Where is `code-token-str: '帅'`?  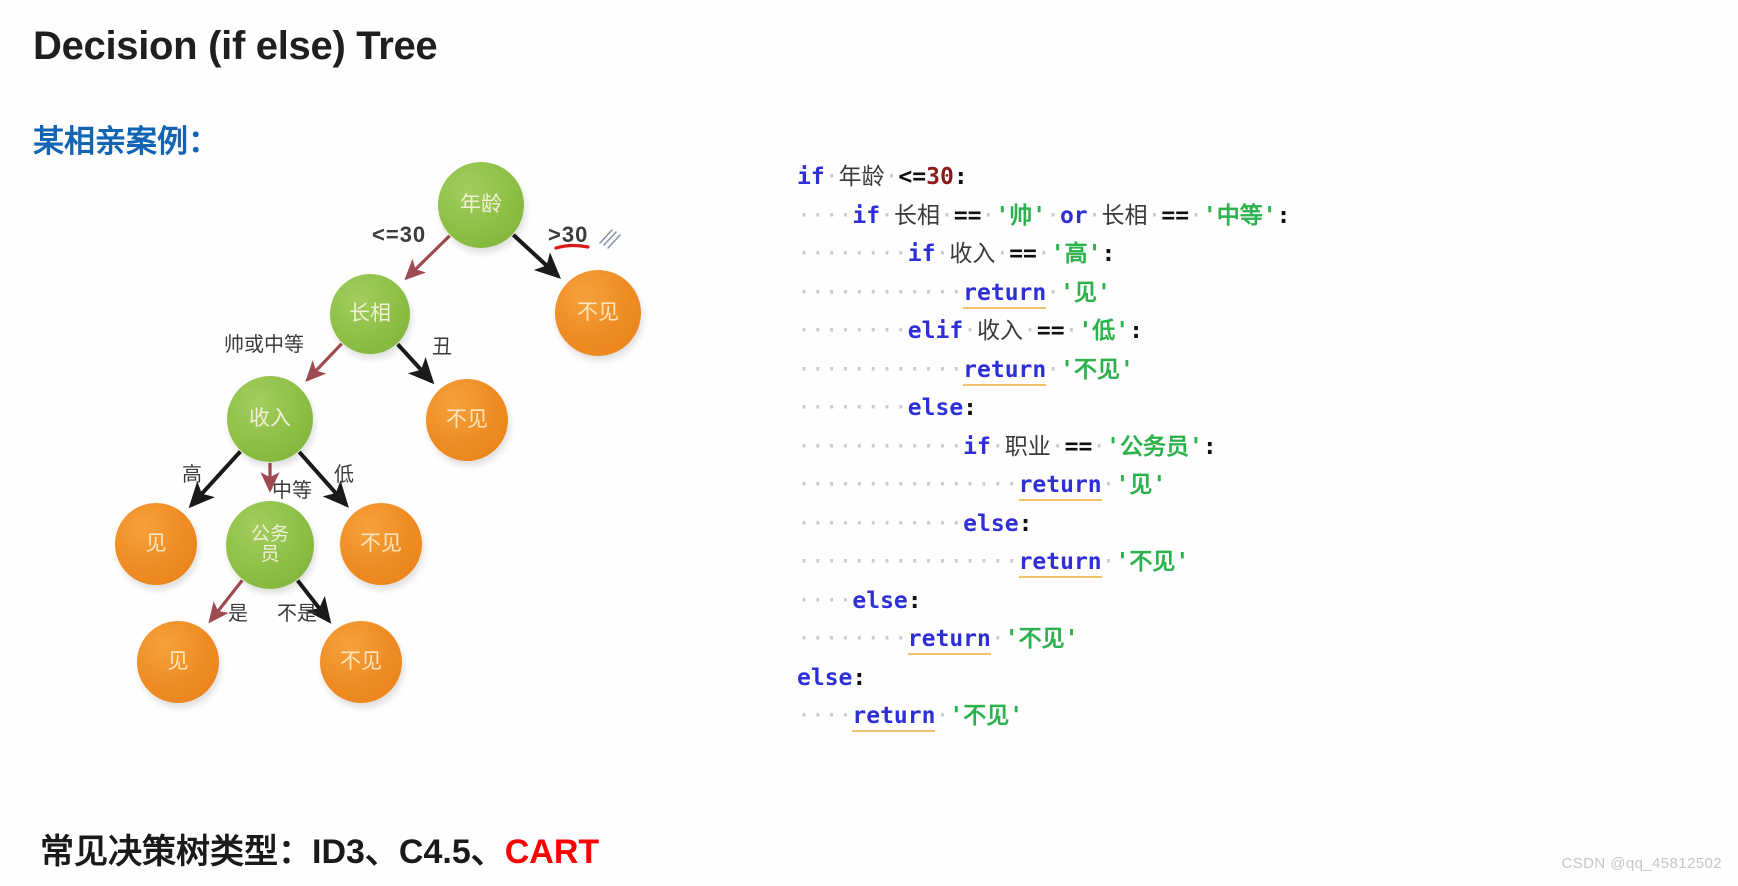
code-token-str: '帅' is located at coordinates (1021, 215).